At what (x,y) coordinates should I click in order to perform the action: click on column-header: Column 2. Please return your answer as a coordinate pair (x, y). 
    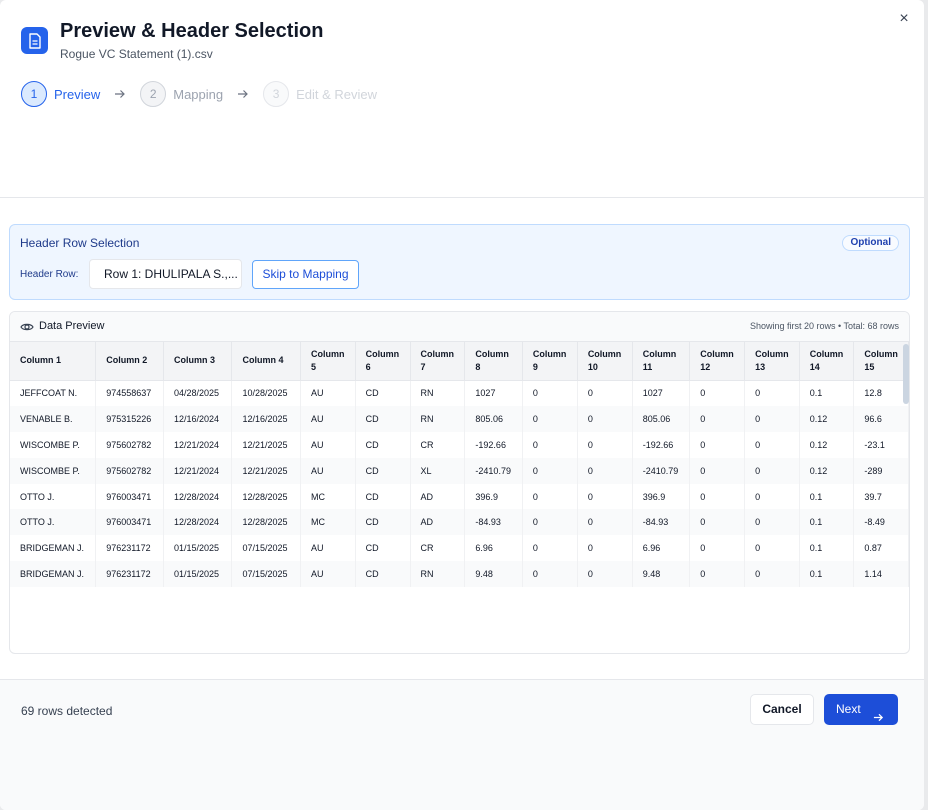
    Looking at the image, I should click on (129, 361).